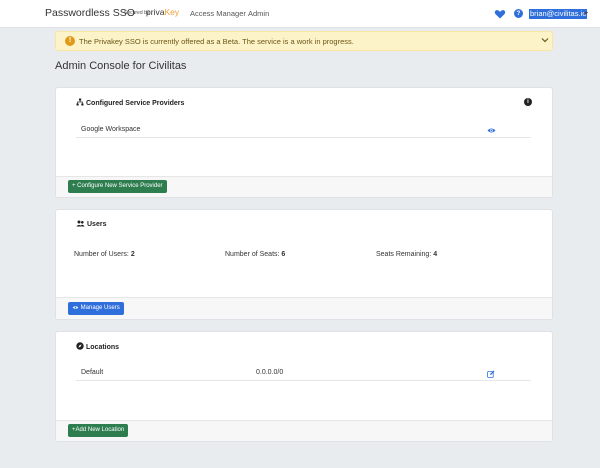 The width and height of the screenshot is (600, 468). I want to click on card-footer: Manage Users, so click(304, 308).